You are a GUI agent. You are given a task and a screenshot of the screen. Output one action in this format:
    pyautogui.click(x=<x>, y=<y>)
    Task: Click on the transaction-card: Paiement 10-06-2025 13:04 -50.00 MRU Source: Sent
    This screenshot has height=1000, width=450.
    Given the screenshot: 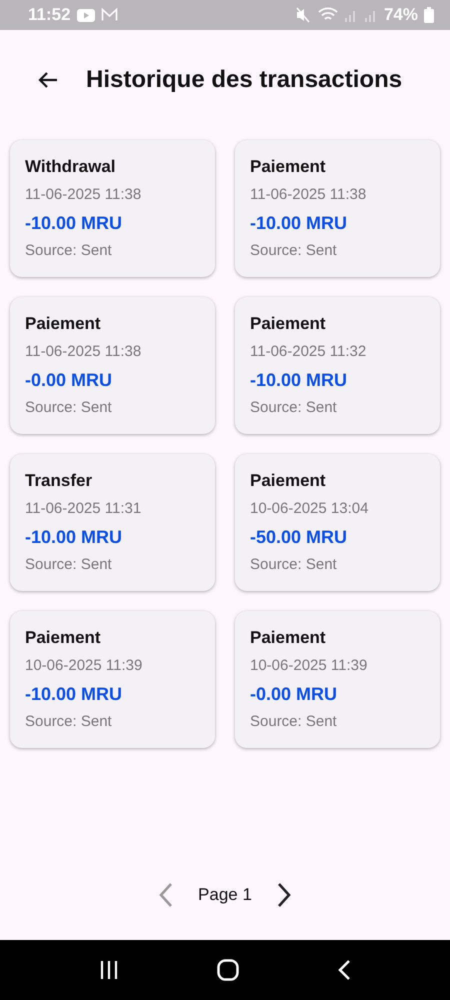 What is the action you would take?
    pyautogui.click(x=337, y=522)
    